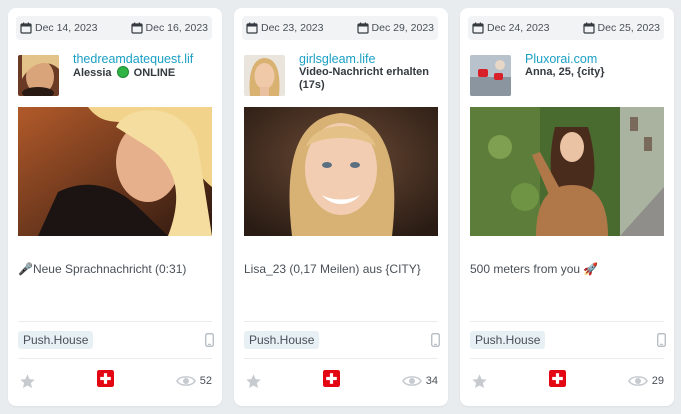 This screenshot has width=681, height=414. I want to click on ad-title: Video-Nachricht erhalten (17s), so click(364, 78).